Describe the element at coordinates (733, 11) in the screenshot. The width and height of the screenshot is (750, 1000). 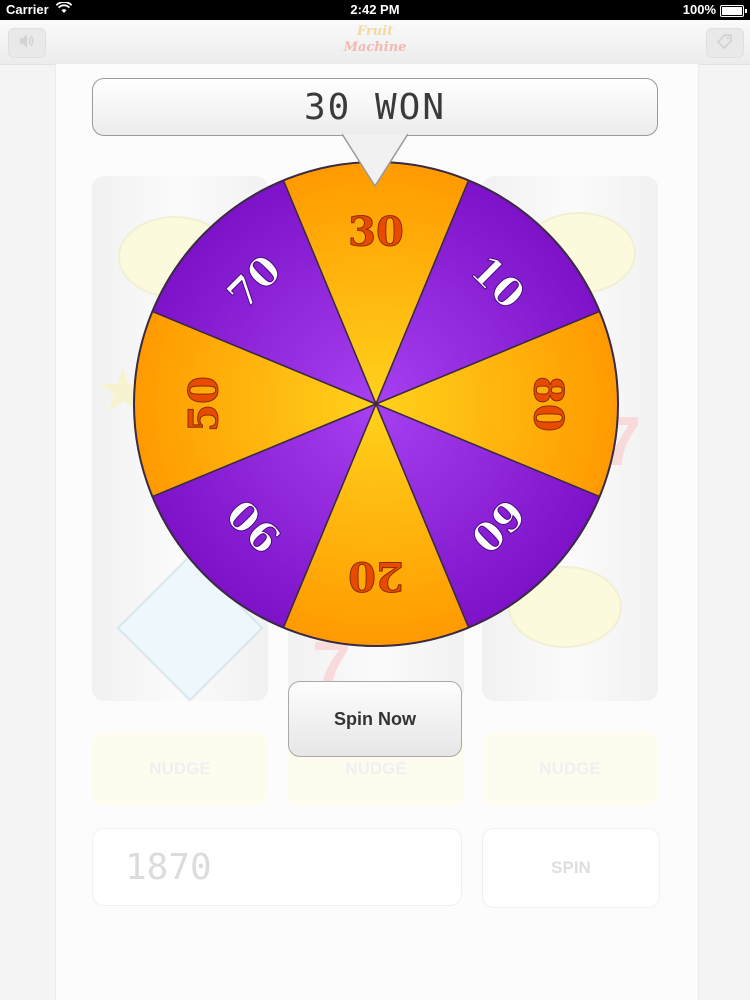
I see `battery-icon` at that location.